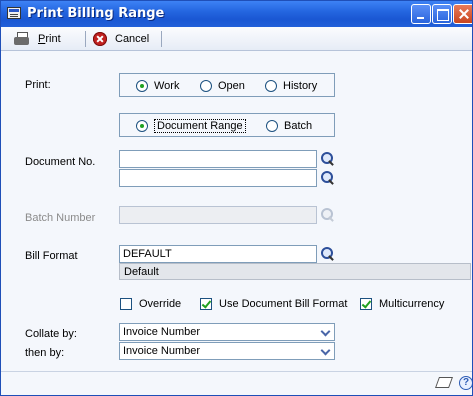 The width and height of the screenshot is (473, 396). What do you see at coordinates (162, 332) in the screenshot?
I see `collate-by-value: Invoice Number` at bounding box center [162, 332].